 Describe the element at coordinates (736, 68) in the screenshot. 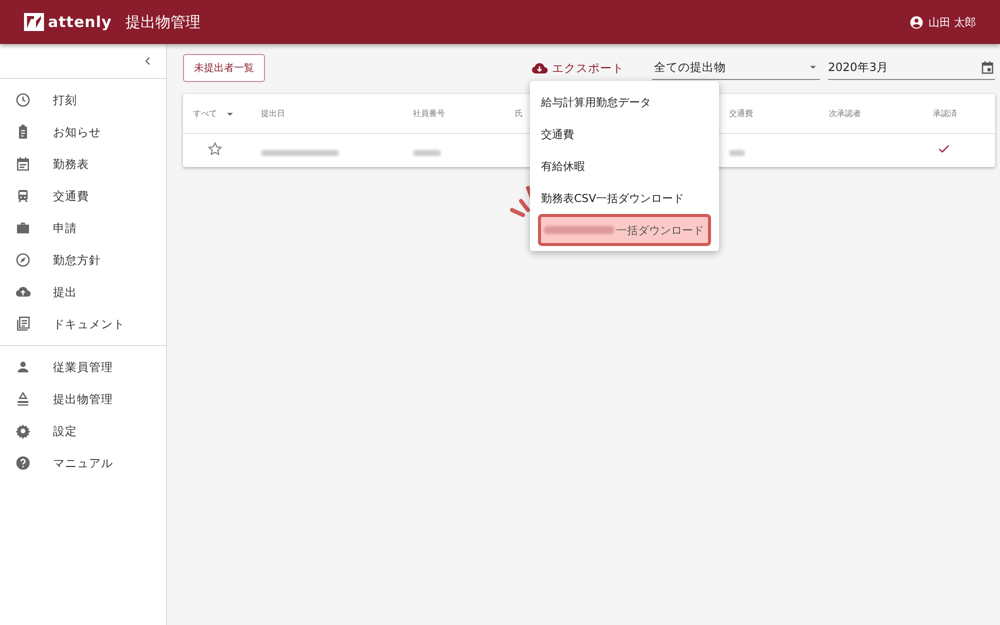

I see `submission-filter-dropdown: 全ての提出物` at that location.